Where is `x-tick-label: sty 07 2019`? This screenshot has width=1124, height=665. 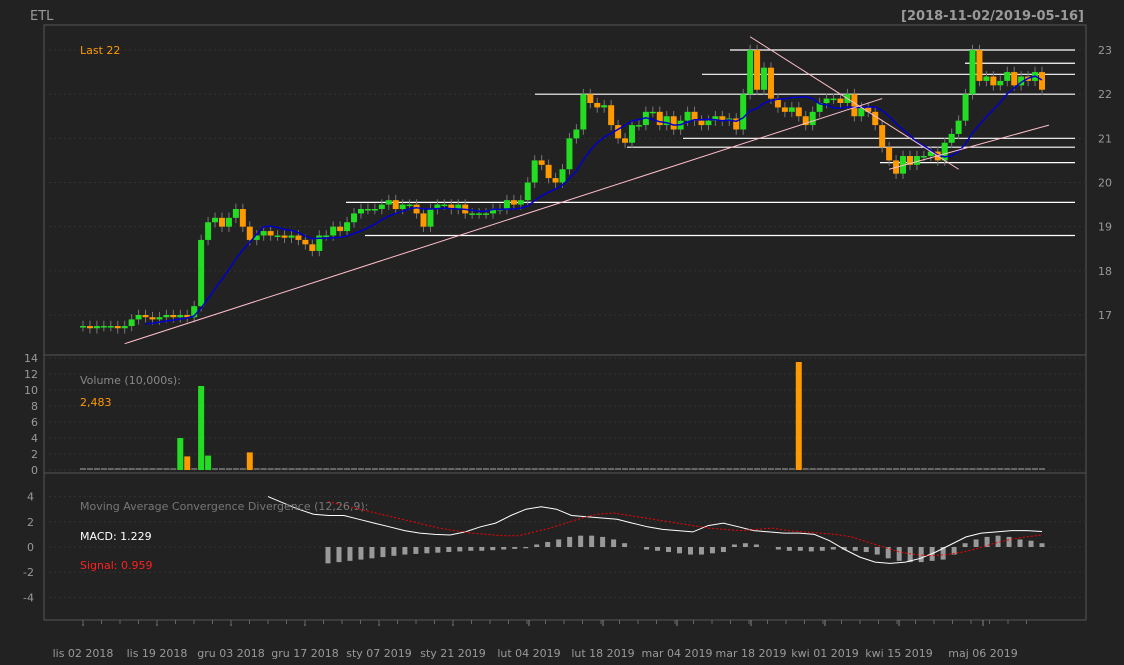 x-tick-label: sty 07 2019 is located at coordinates (379, 653).